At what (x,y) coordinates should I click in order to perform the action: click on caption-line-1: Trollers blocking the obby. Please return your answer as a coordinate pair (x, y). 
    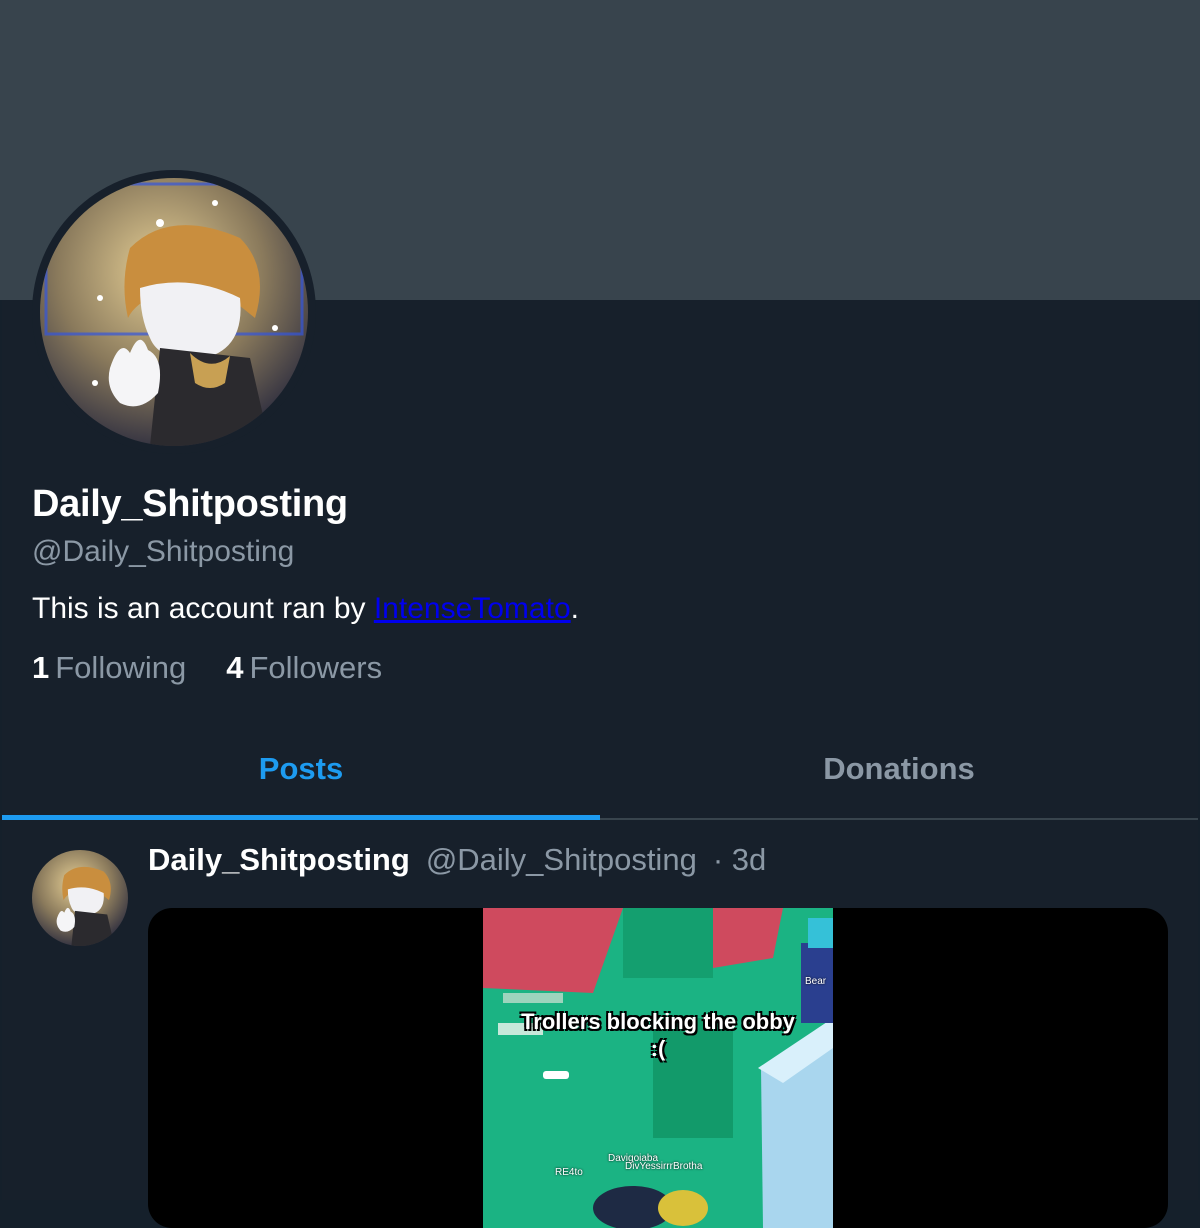
    Looking at the image, I should click on (658, 1021).